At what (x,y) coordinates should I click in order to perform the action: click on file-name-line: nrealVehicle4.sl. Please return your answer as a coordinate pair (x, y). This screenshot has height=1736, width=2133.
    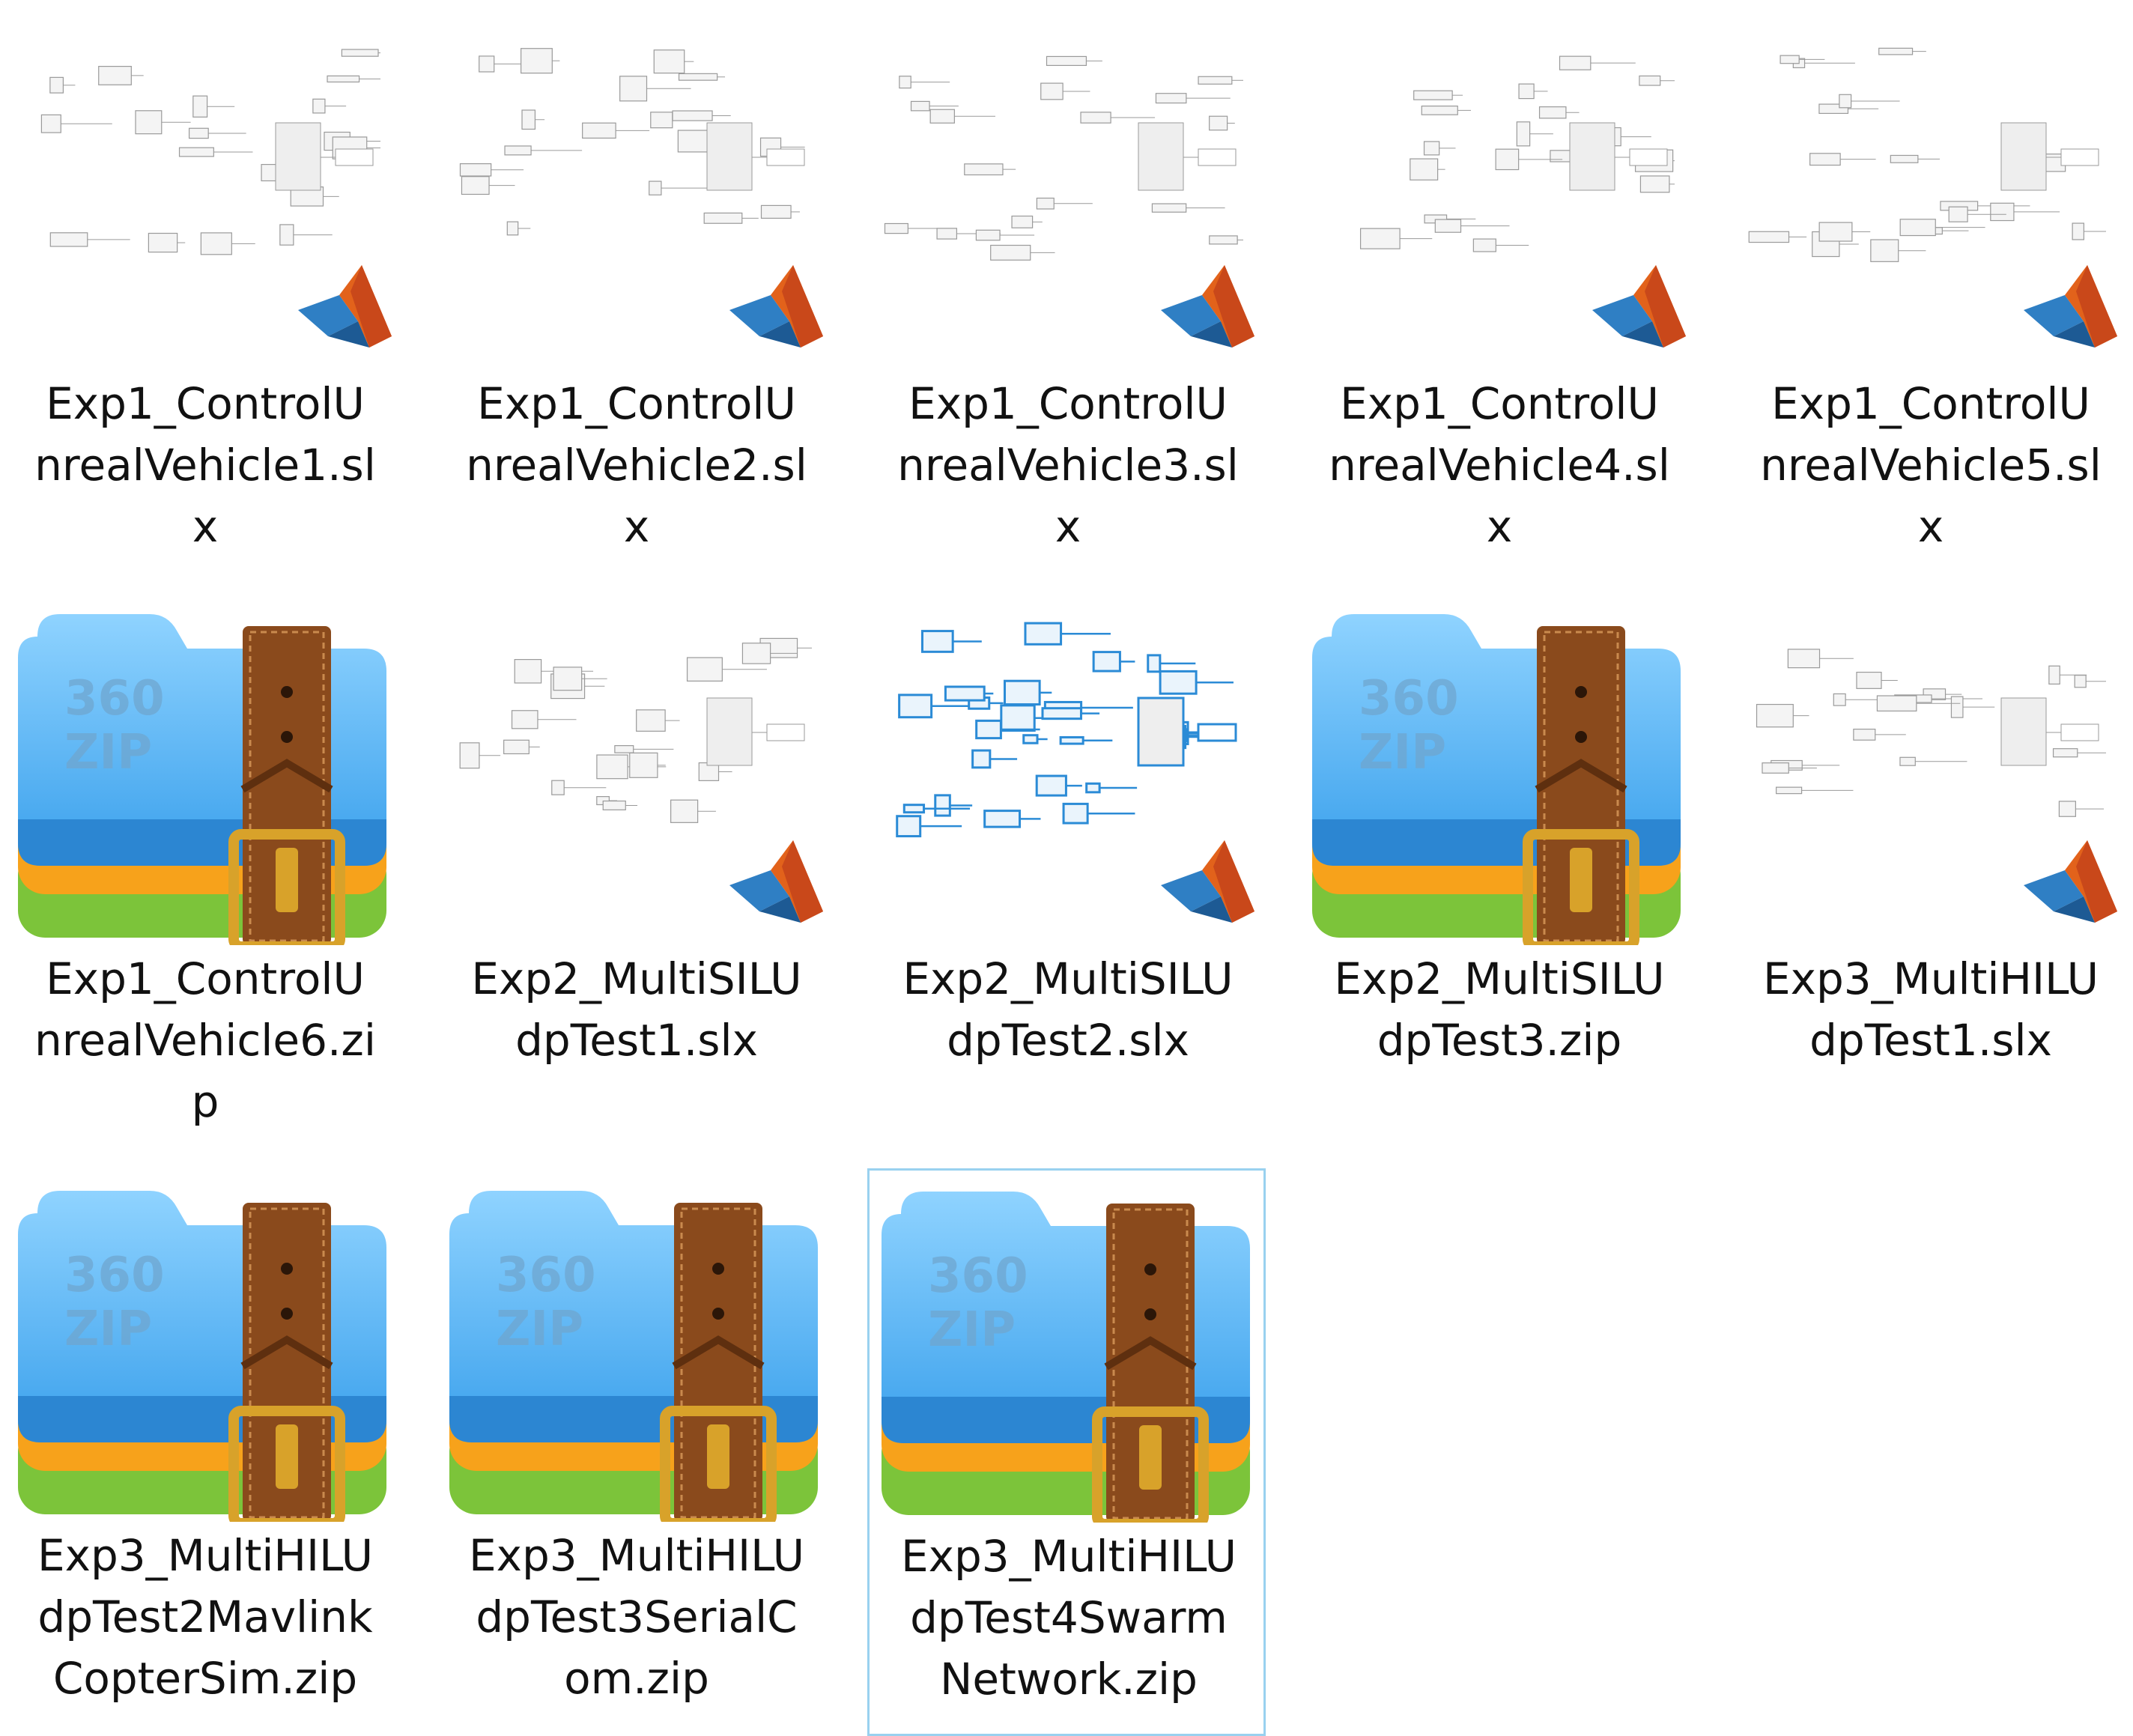
    Looking at the image, I should click on (1499, 466).